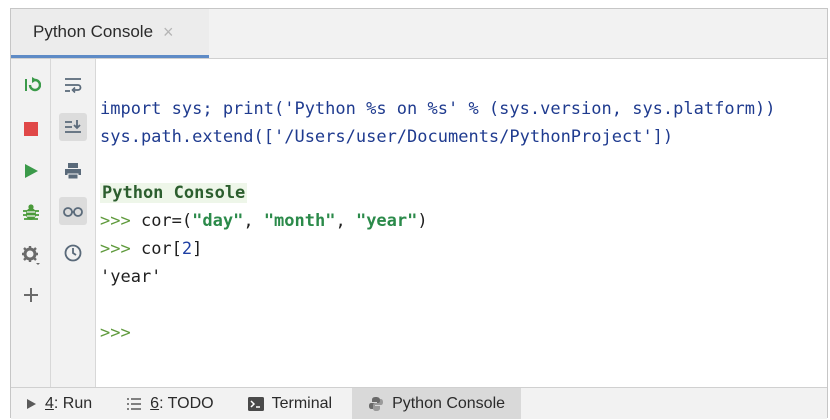 This screenshot has width=830, height=420. What do you see at coordinates (134, 404) in the screenshot?
I see `todo-list-icon` at bounding box center [134, 404].